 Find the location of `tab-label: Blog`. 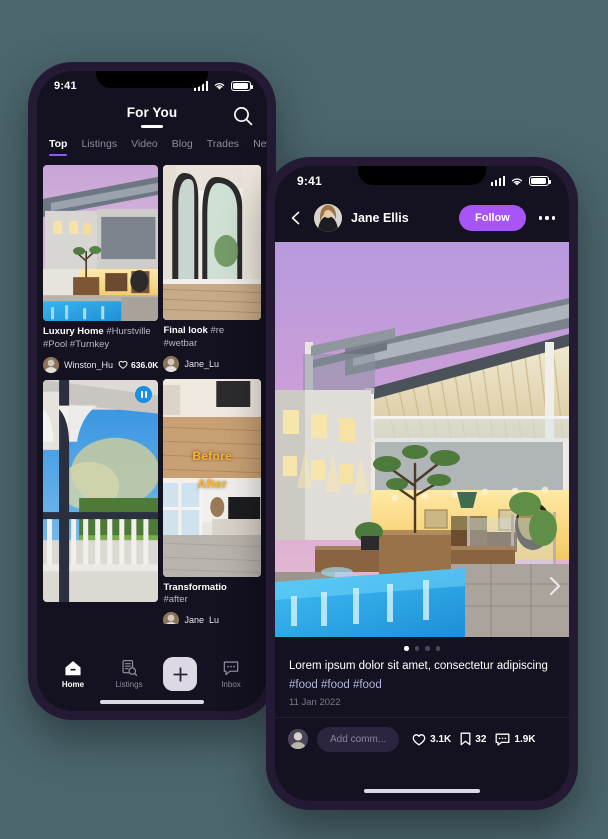

tab-label: Blog is located at coordinates (182, 143).